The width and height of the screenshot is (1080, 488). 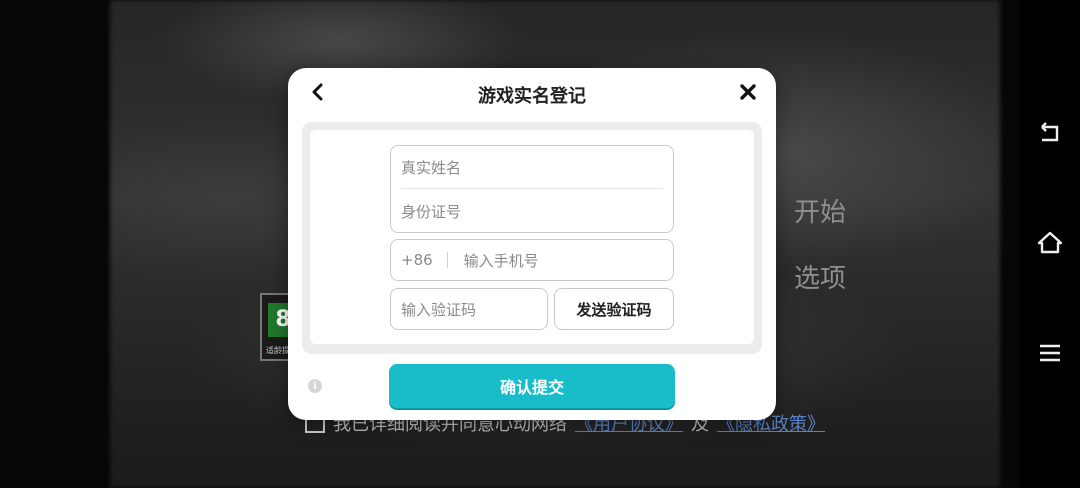 What do you see at coordinates (614, 309) in the screenshot?
I see `send-code-button: 发送验证码` at bounding box center [614, 309].